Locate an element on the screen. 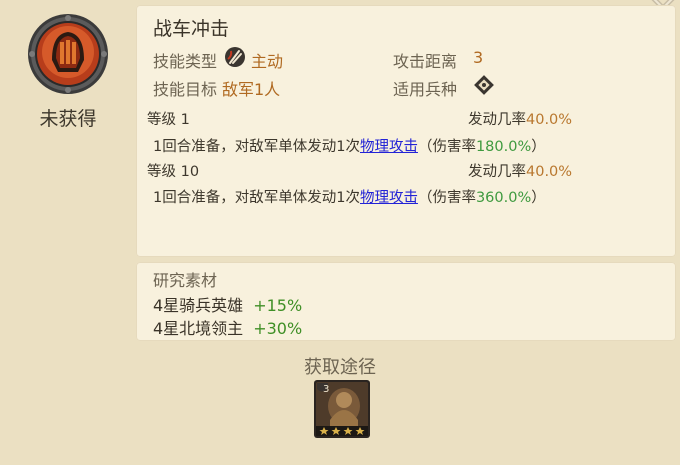  skill-target-label: 技能目标 is located at coordinates (185, 89).